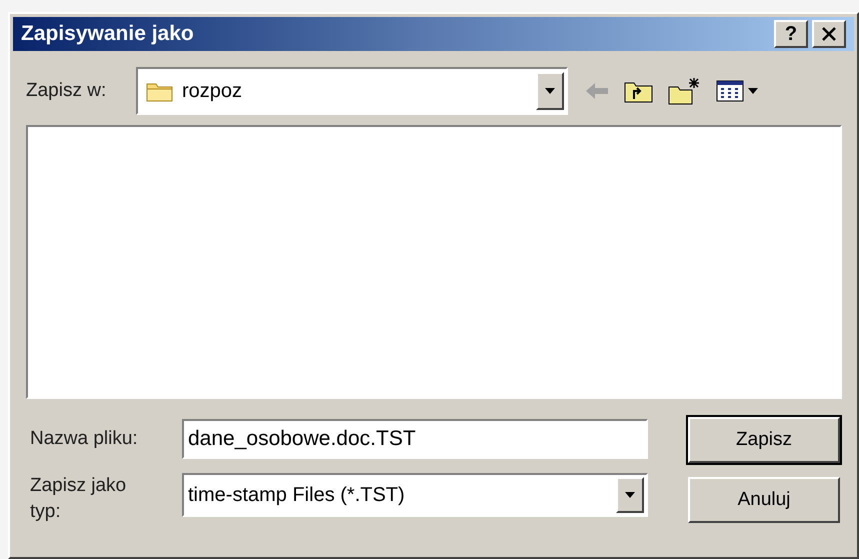  What do you see at coordinates (791, 34) in the screenshot?
I see `help-button: ?` at bounding box center [791, 34].